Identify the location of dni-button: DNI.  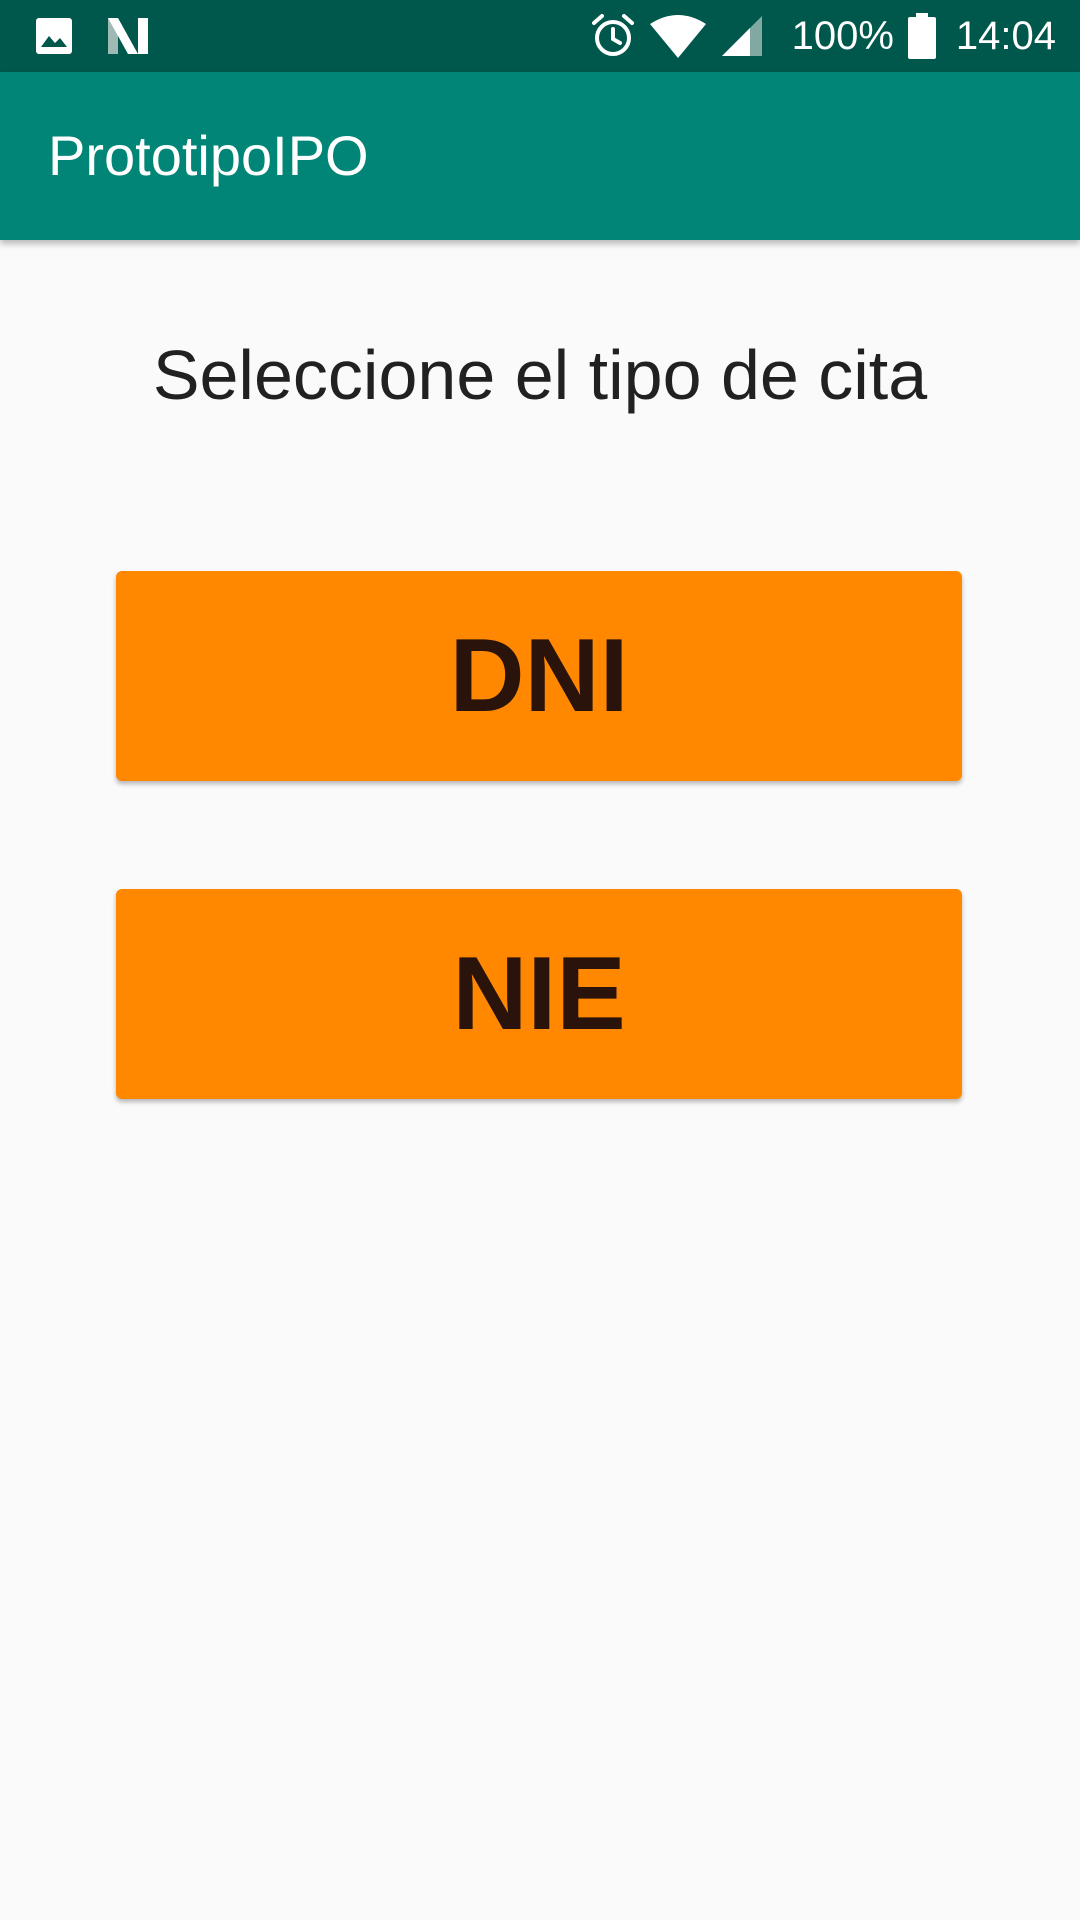
(539, 676).